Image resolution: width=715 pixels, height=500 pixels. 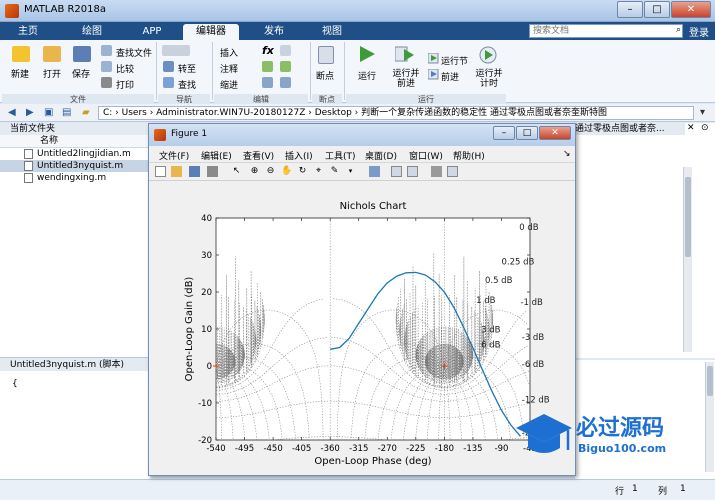 I want to click on zoom-out-icon: ⊖, so click(x=270, y=171).